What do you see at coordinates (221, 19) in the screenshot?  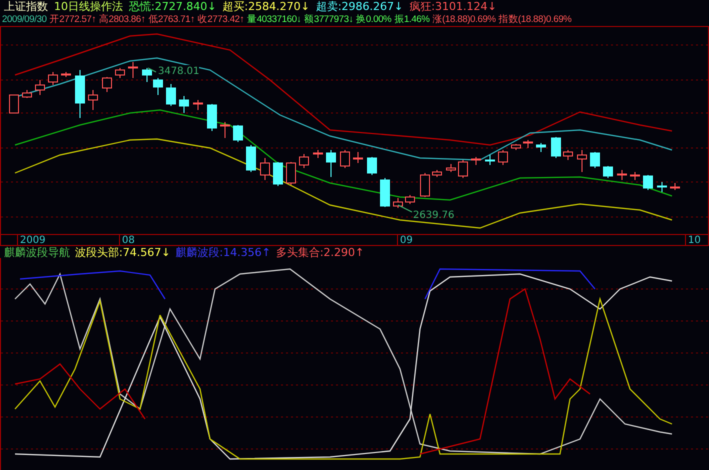 I see `quote-value: 收2773.42↑` at bounding box center [221, 19].